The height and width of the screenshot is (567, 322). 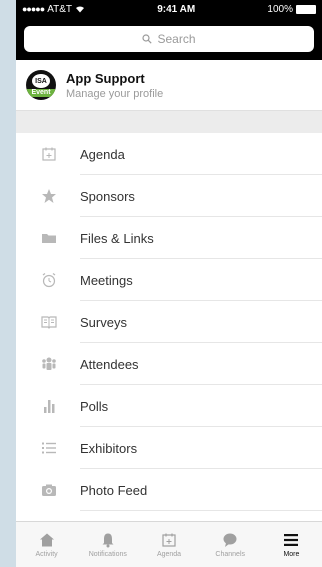 What do you see at coordinates (49, 363) in the screenshot?
I see `people-icon` at bounding box center [49, 363].